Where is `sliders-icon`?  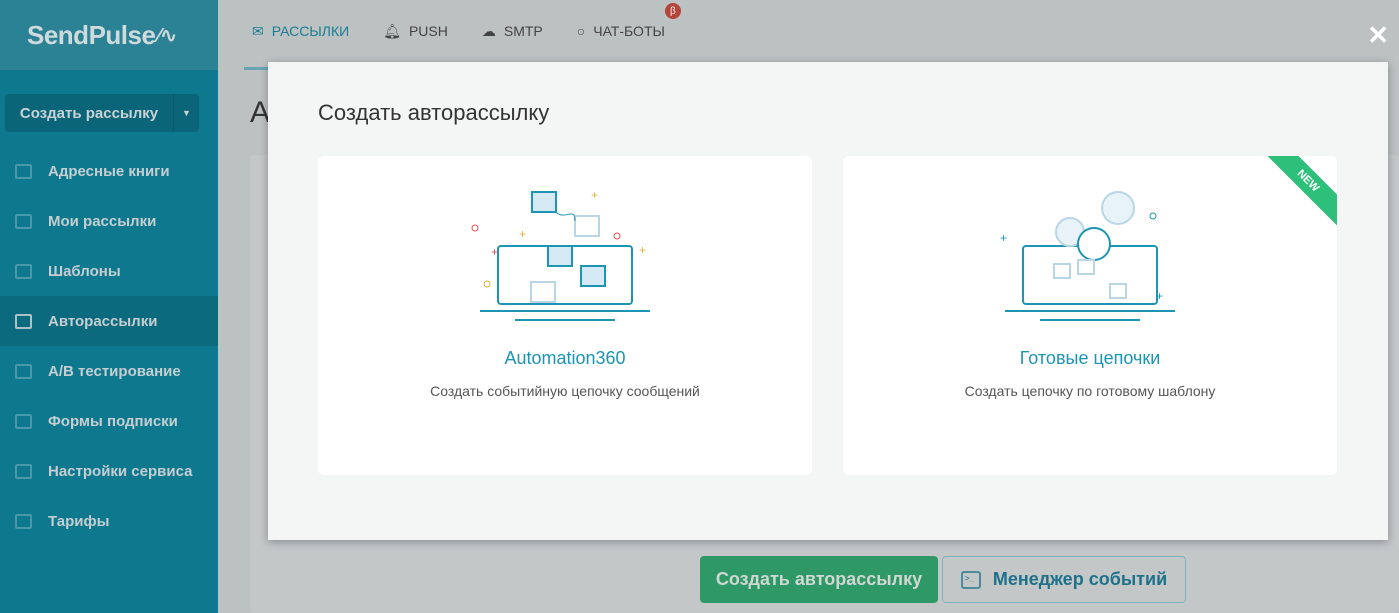
sliders-icon is located at coordinates (23, 471).